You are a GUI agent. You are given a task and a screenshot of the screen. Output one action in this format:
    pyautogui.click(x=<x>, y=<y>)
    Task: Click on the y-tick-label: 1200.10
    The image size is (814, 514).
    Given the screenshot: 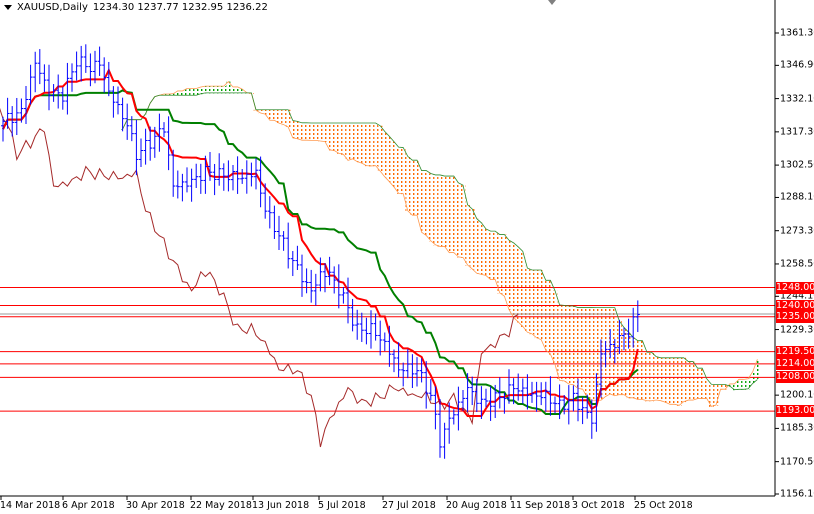 What is the action you would take?
    pyautogui.click(x=797, y=395)
    